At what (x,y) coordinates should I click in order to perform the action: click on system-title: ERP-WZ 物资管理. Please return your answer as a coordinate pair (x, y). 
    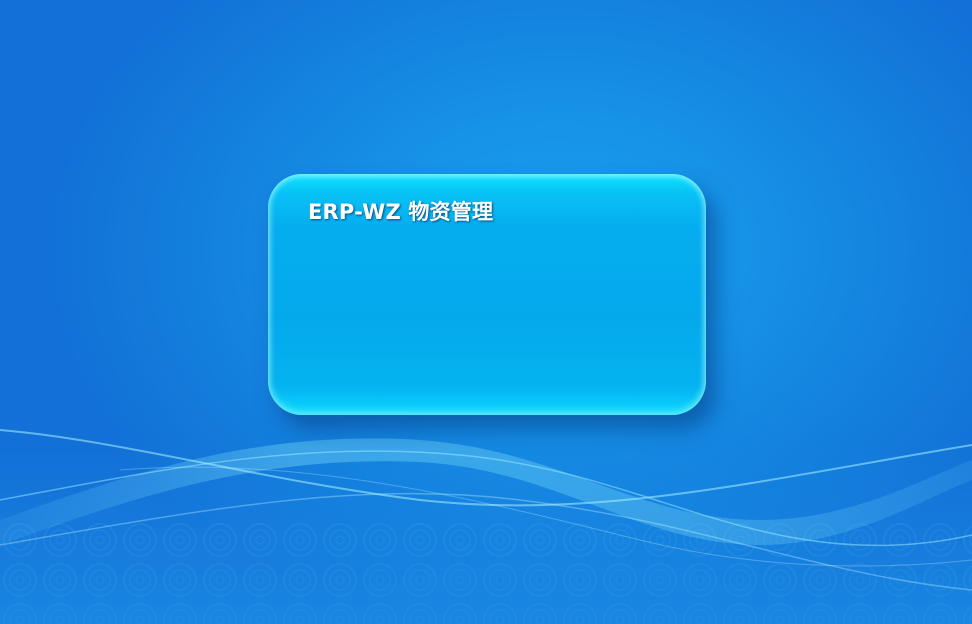
    Looking at the image, I should click on (401, 212).